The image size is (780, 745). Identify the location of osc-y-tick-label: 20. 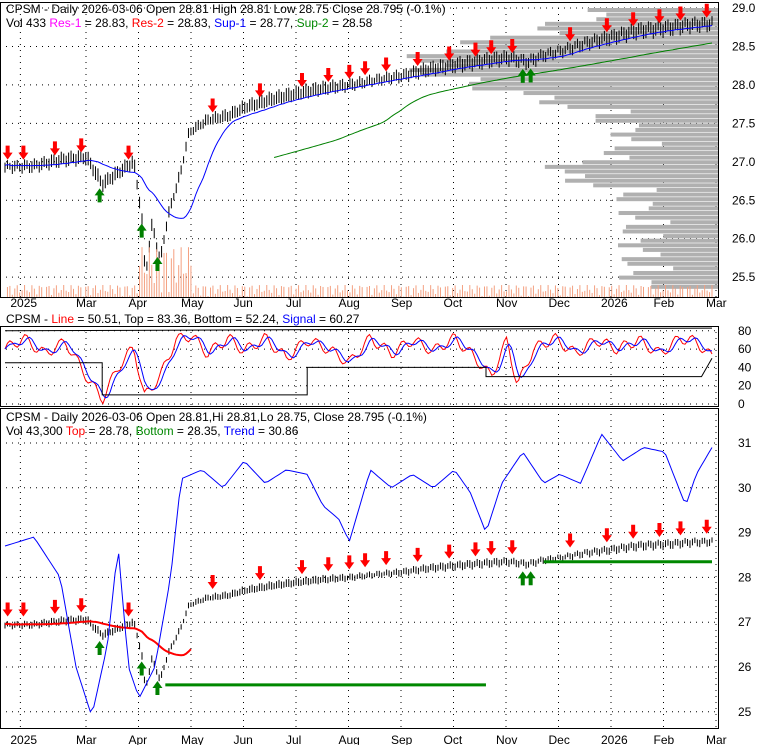
(745, 386).